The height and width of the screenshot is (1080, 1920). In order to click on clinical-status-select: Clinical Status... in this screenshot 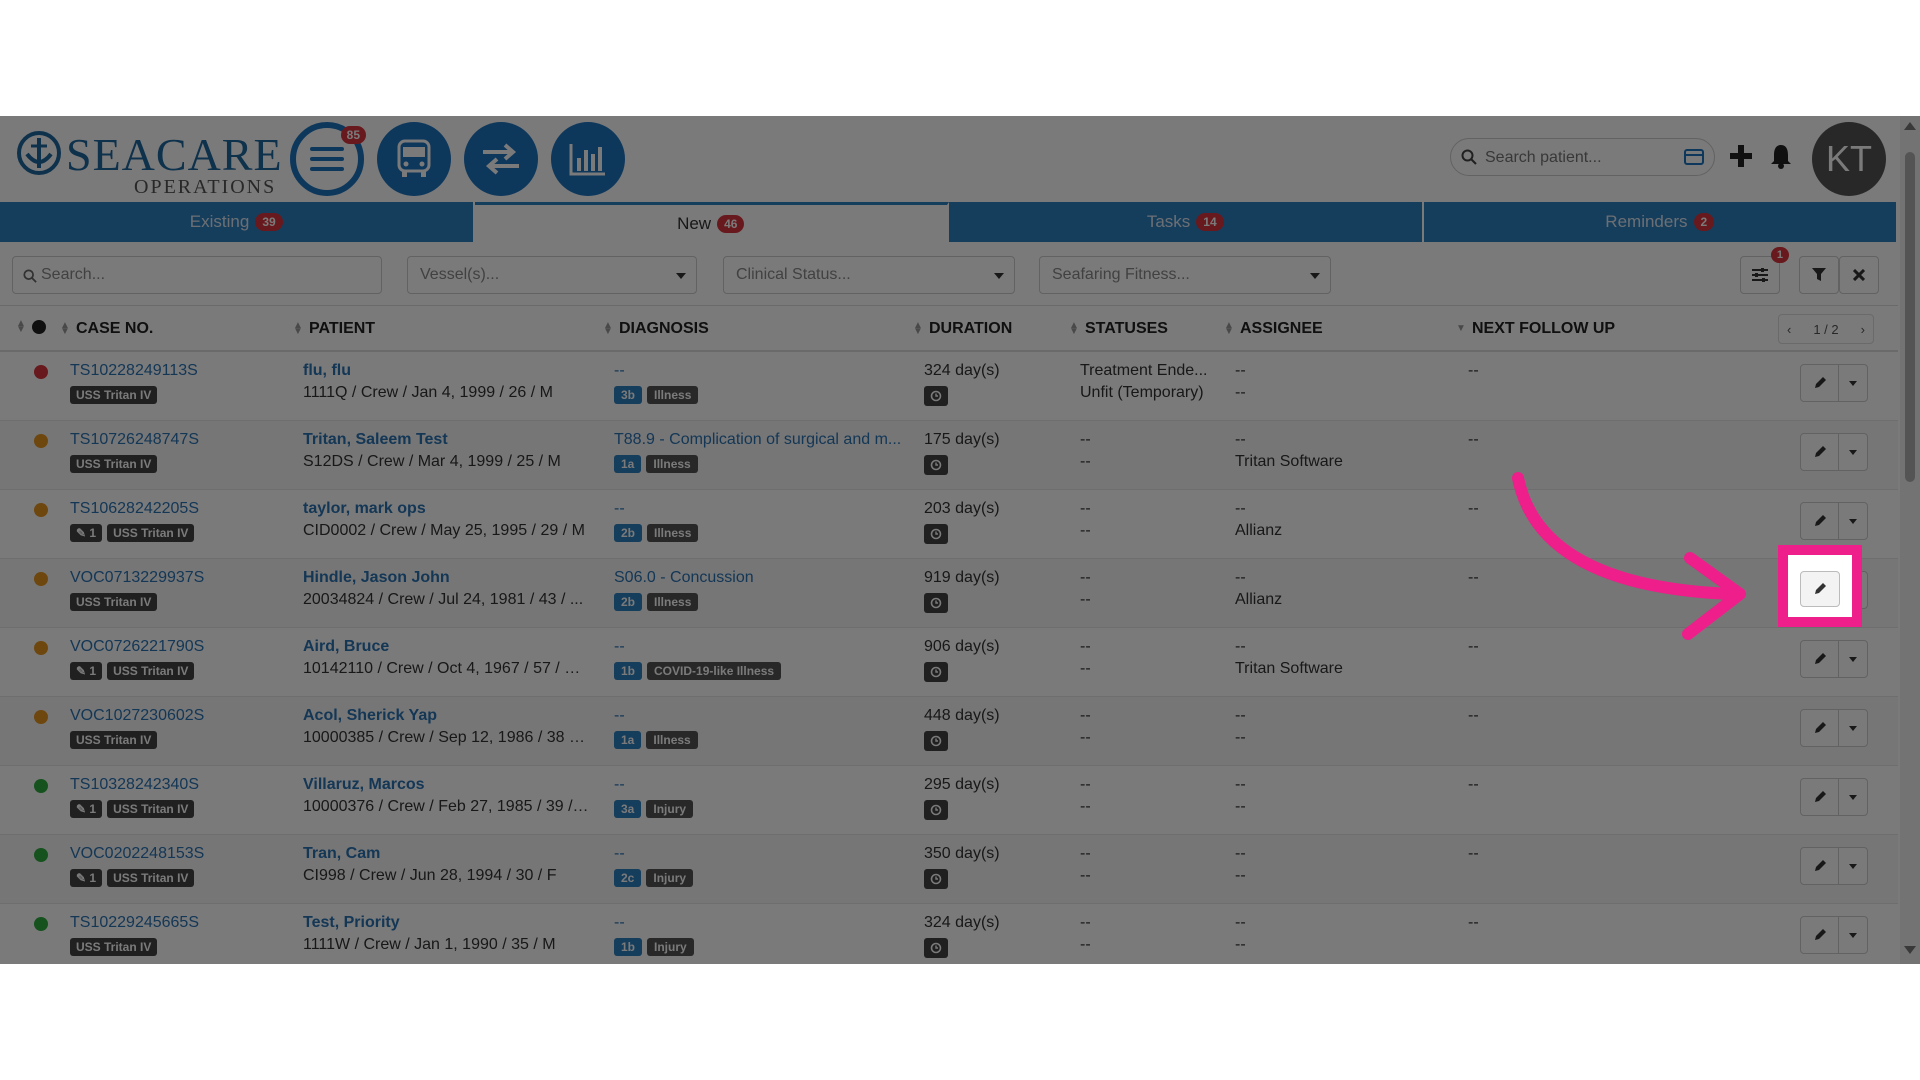, I will do `click(869, 275)`.